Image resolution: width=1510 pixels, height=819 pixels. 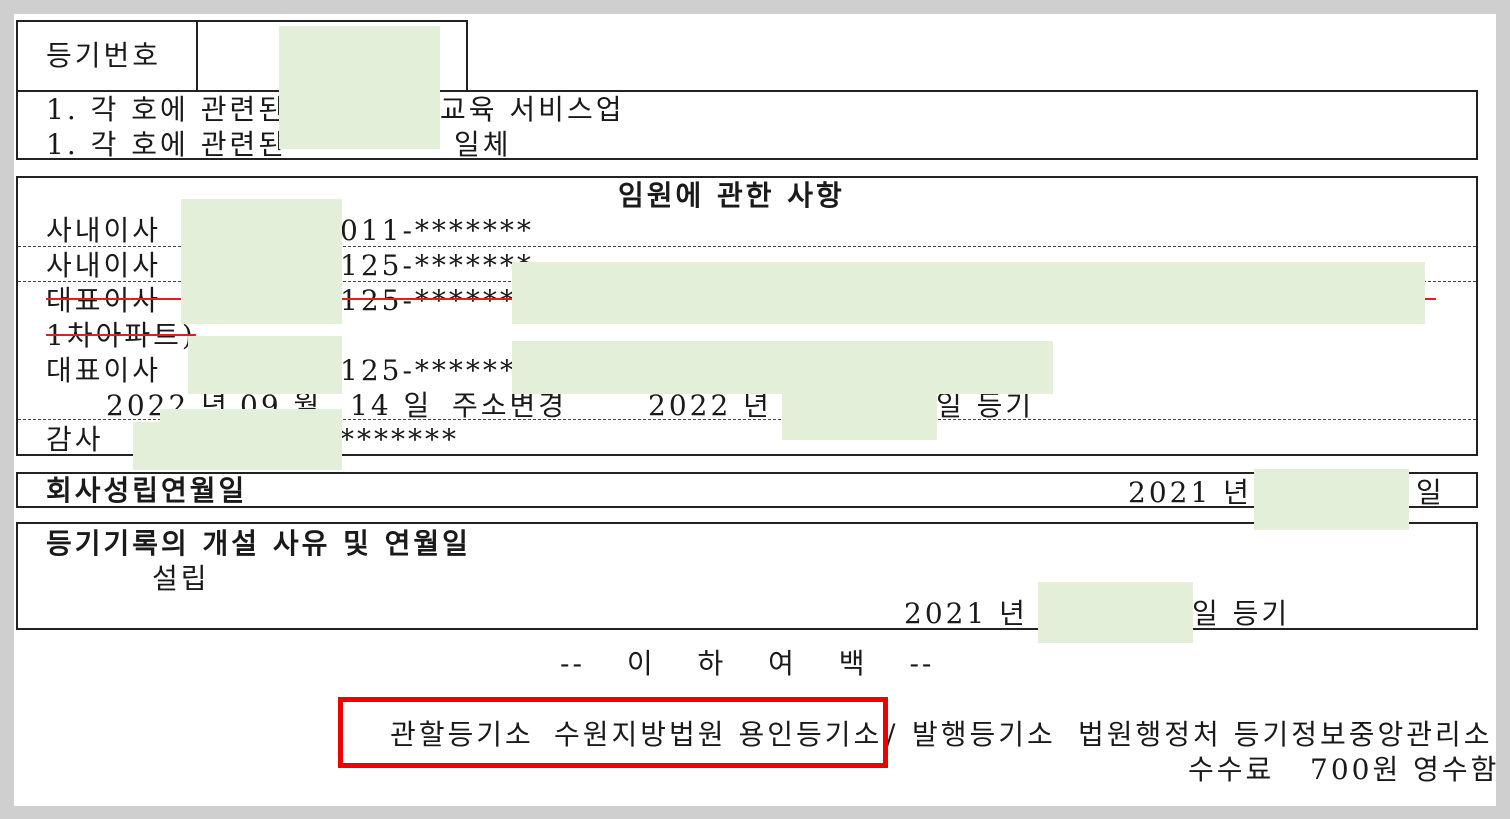 What do you see at coordinates (399, 439) in the screenshot?
I see `officer-id: *******` at bounding box center [399, 439].